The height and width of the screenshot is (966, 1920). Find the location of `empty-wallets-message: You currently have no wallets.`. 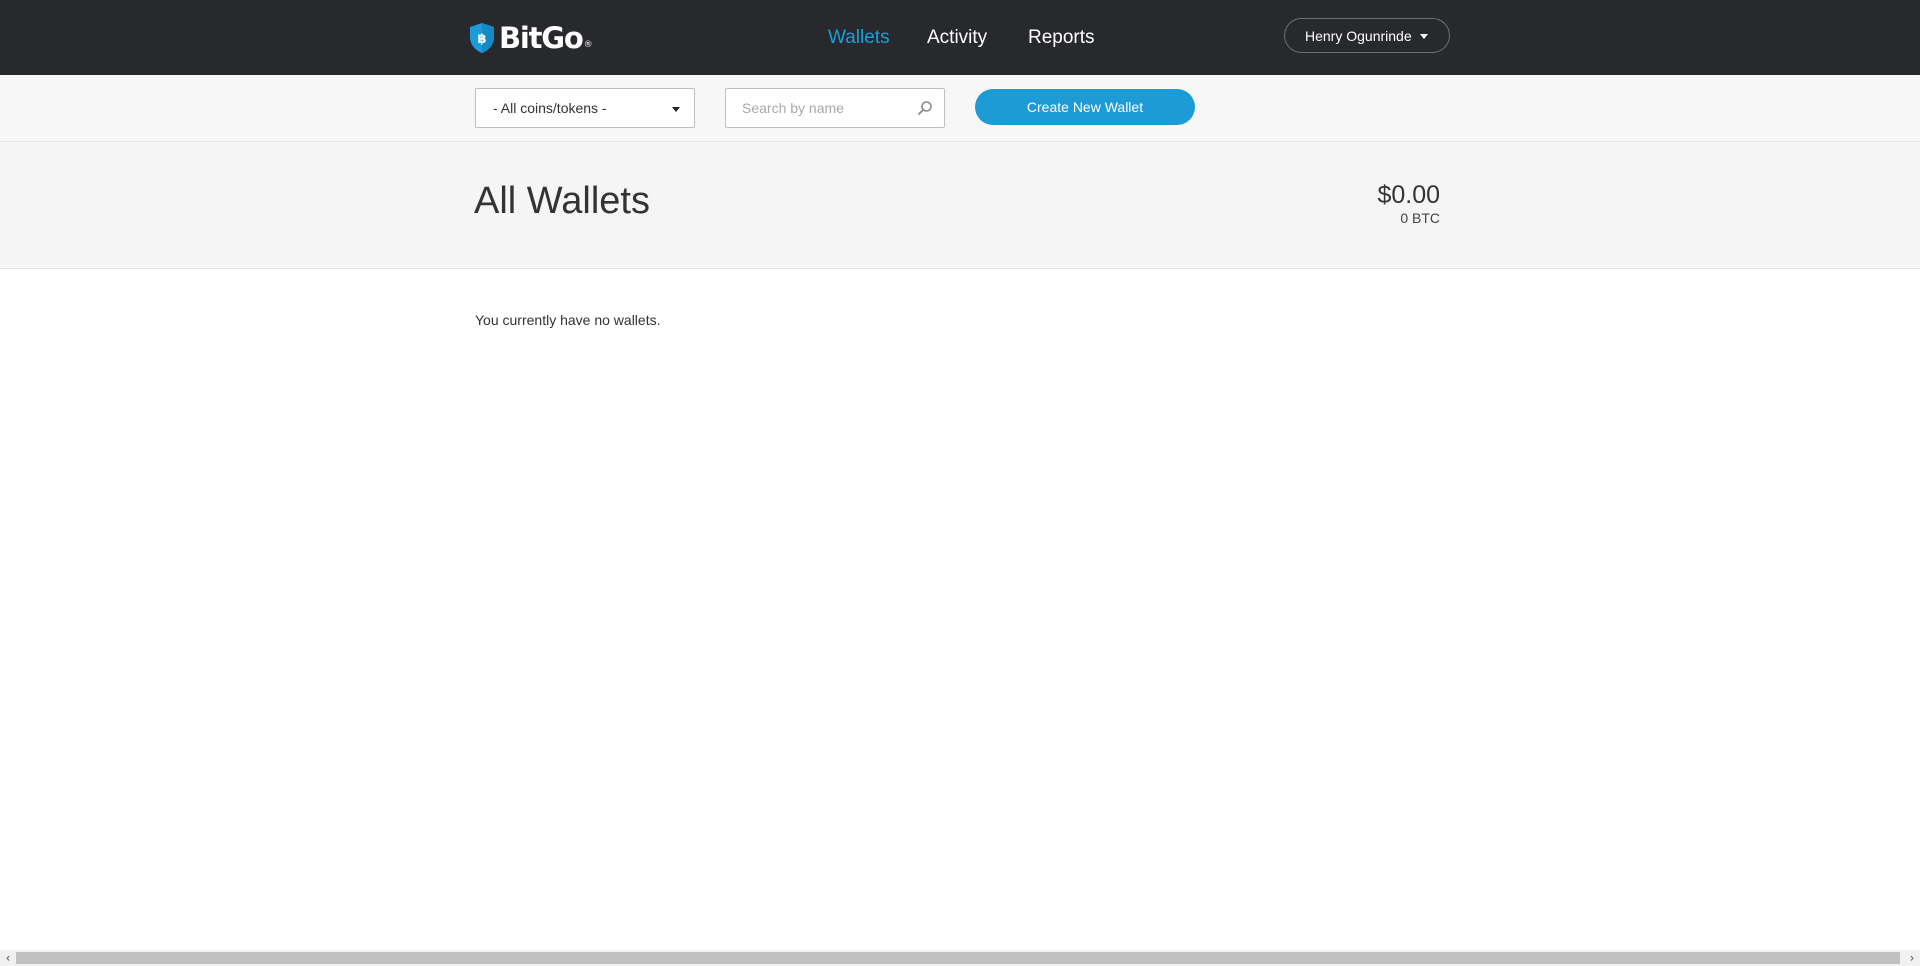

empty-wallets-message: You currently have no wallets. is located at coordinates (568, 320).